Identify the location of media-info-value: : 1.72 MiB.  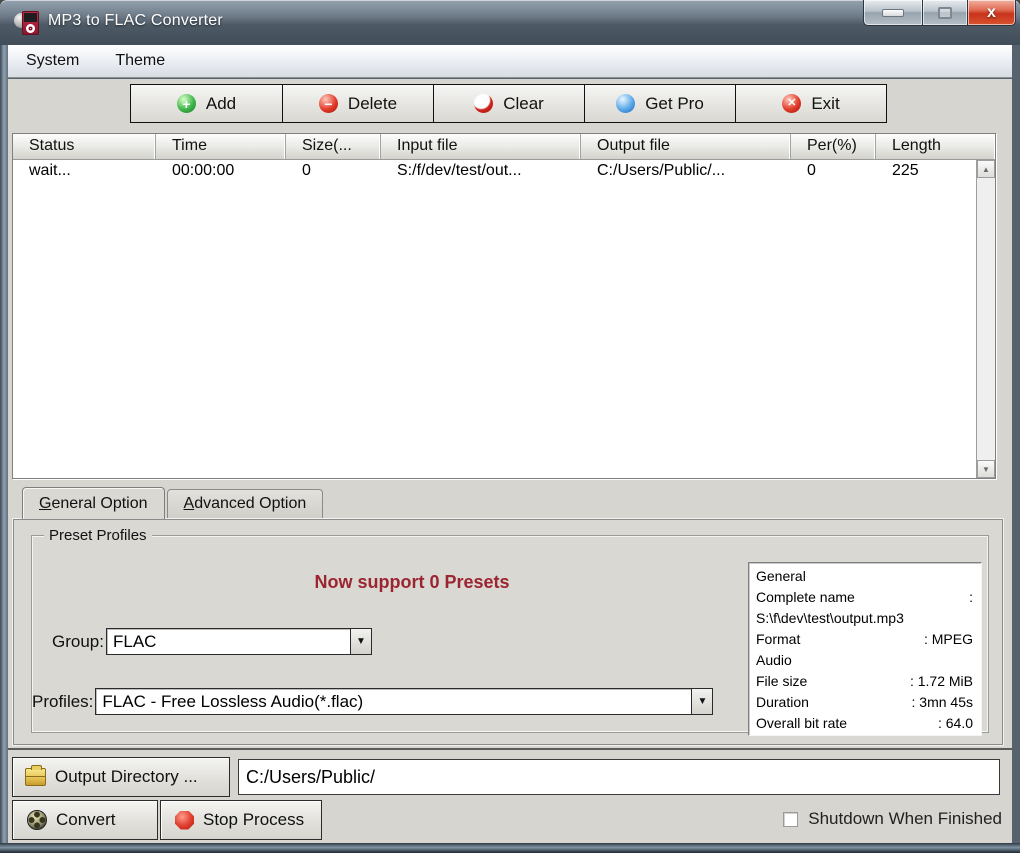
(941, 681).